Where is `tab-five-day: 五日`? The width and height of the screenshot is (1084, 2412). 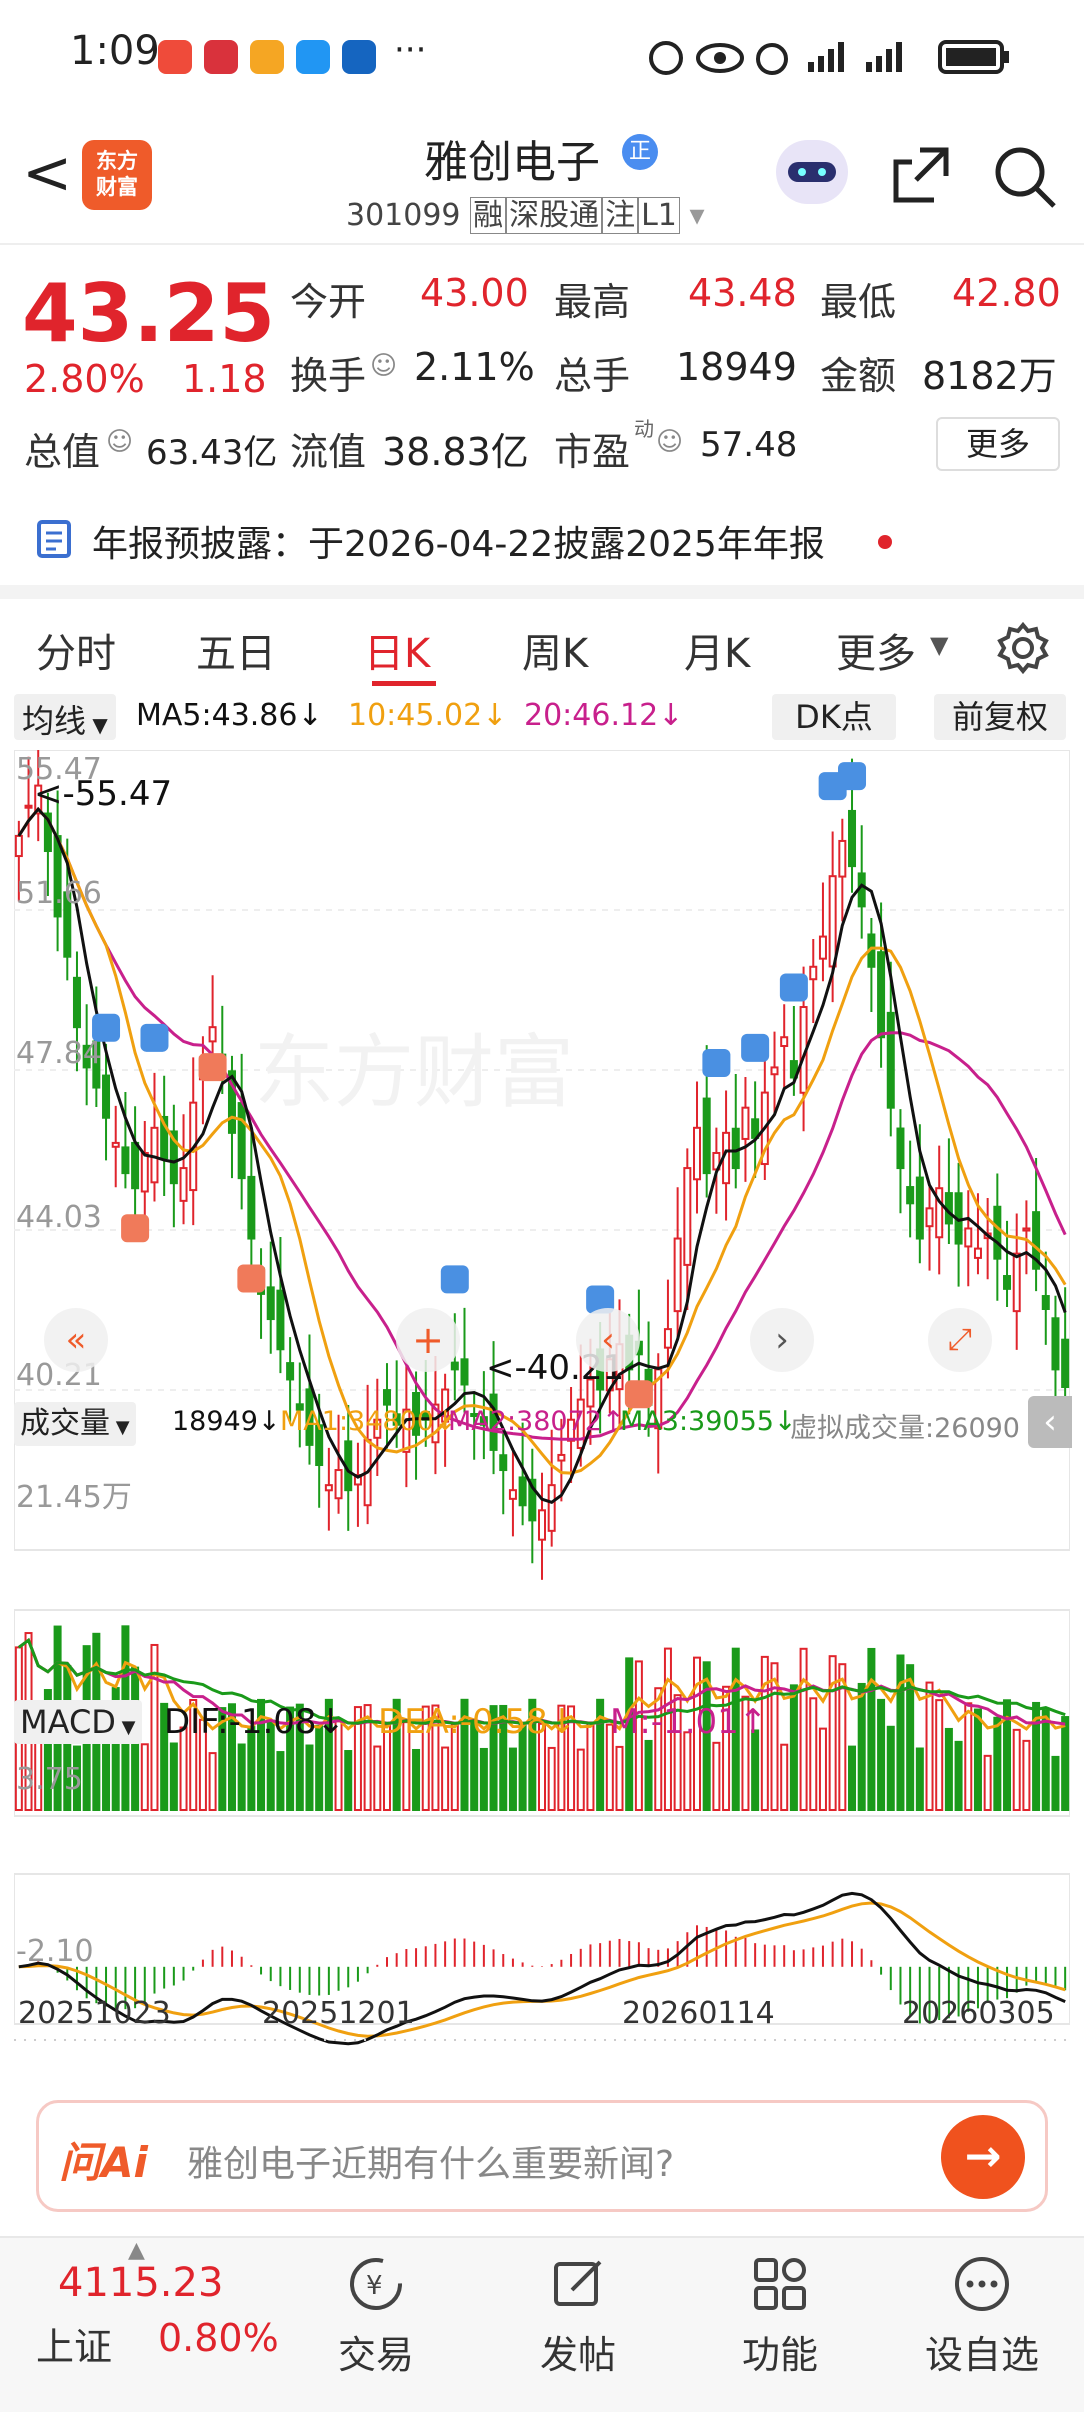
tab-five-day: 五日 is located at coordinates (236, 650).